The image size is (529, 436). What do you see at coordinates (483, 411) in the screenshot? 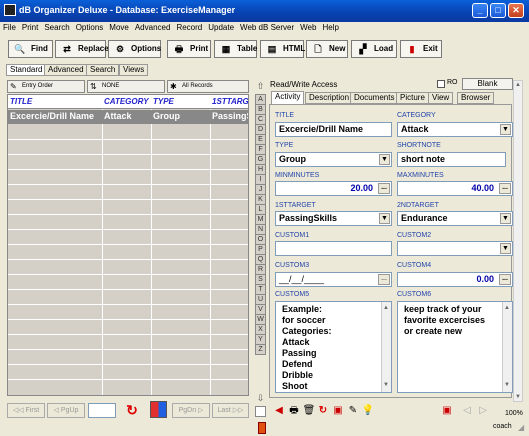
I see `next-record-icon: ▷` at bounding box center [483, 411].